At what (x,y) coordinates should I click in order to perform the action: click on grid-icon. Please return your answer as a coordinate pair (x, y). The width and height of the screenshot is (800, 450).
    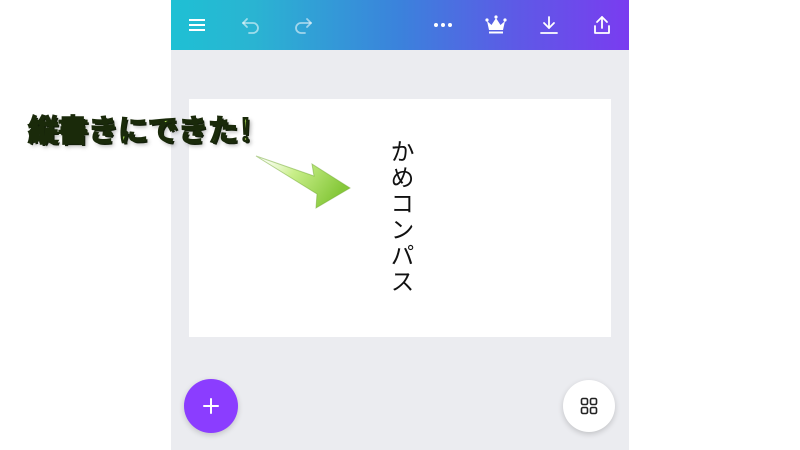
    Looking at the image, I should click on (589, 406).